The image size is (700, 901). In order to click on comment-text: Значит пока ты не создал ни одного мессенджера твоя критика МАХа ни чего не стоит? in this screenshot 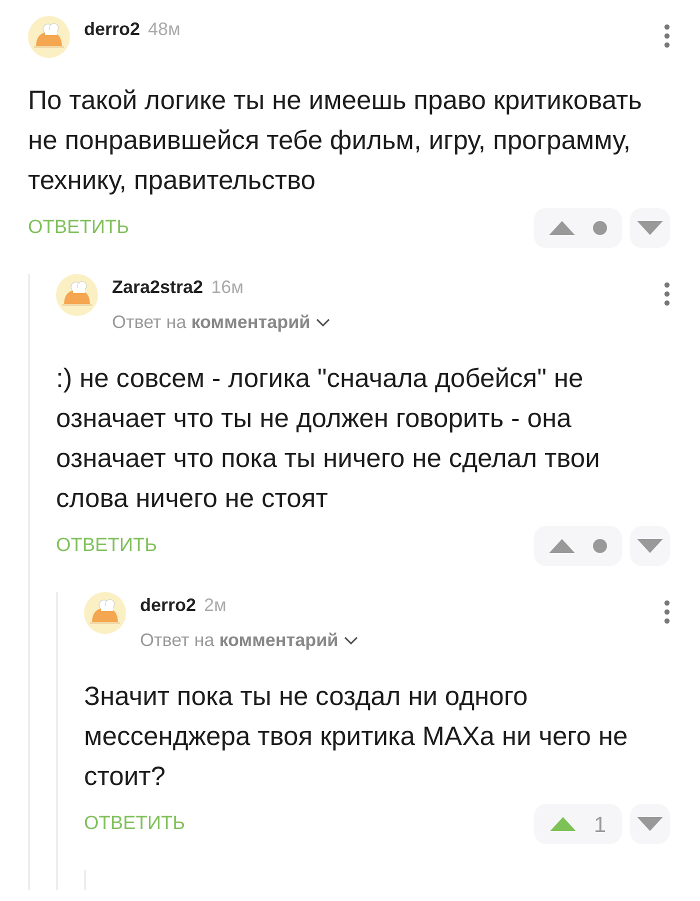, I will do `click(356, 736)`.